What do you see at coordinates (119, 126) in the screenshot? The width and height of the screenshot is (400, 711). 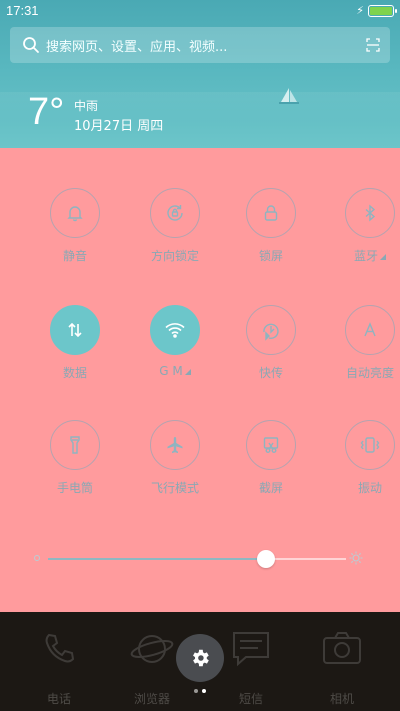 I see `weather-date: 10月27日 周四` at bounding box center [119, 126].